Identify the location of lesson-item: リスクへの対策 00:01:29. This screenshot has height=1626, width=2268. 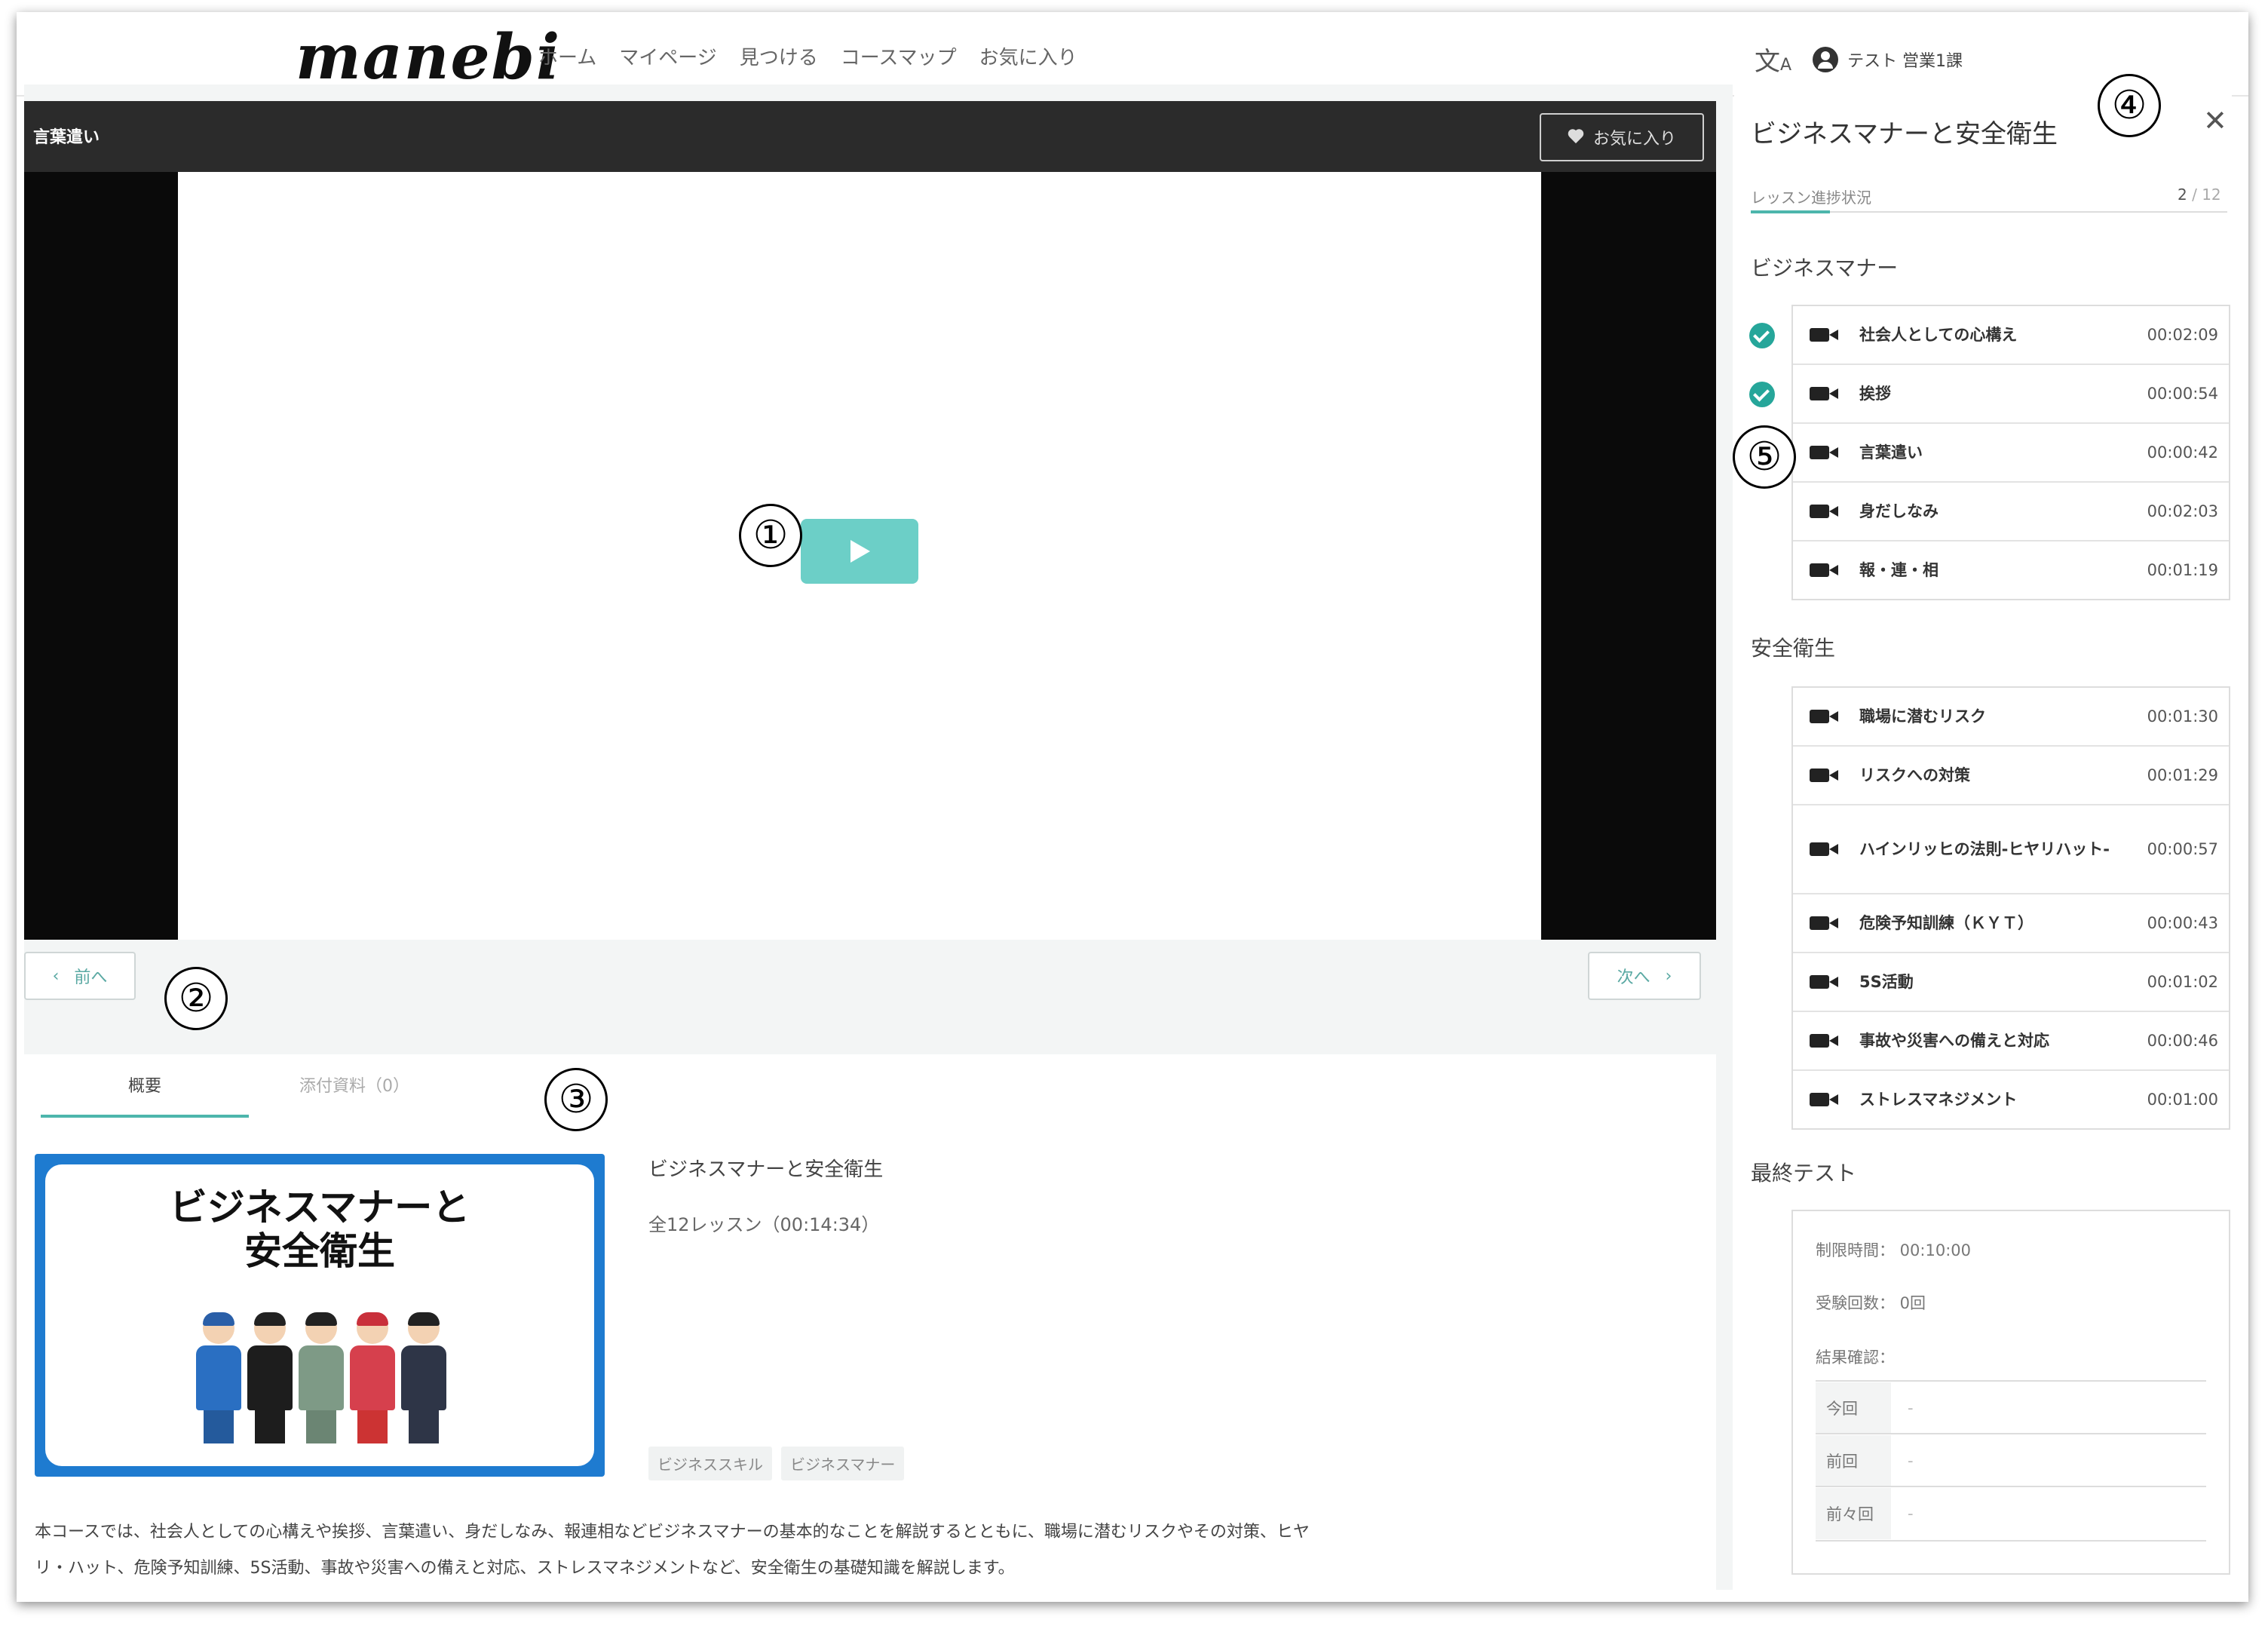
(2011, 776).